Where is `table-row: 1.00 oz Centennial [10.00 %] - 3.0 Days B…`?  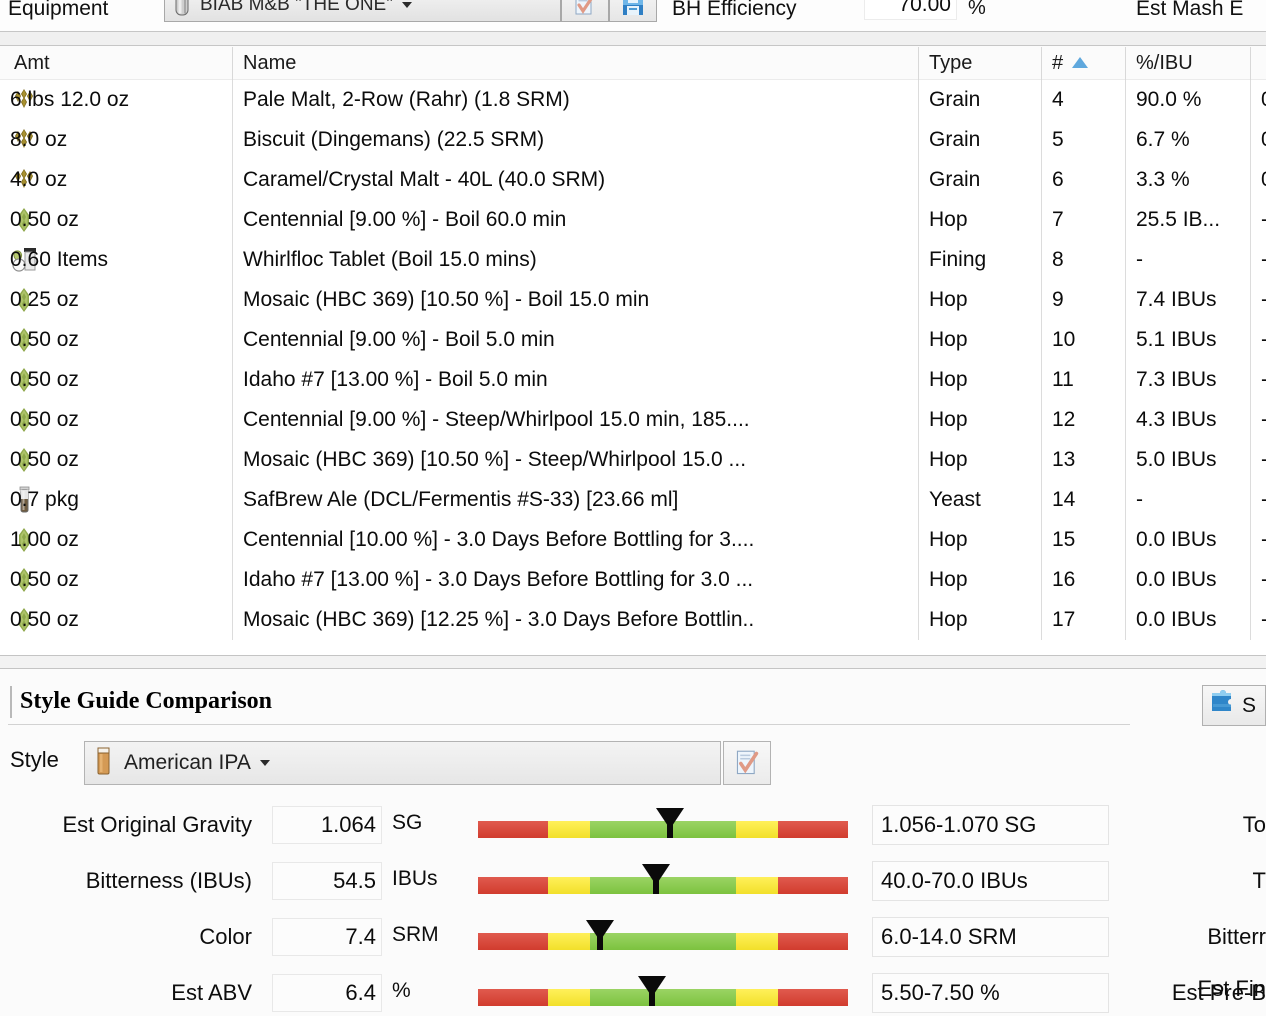 table-row: 1.00 oz Centennial [10.00 %] - 3.0 Days B… is located at coordinates (633, 540).